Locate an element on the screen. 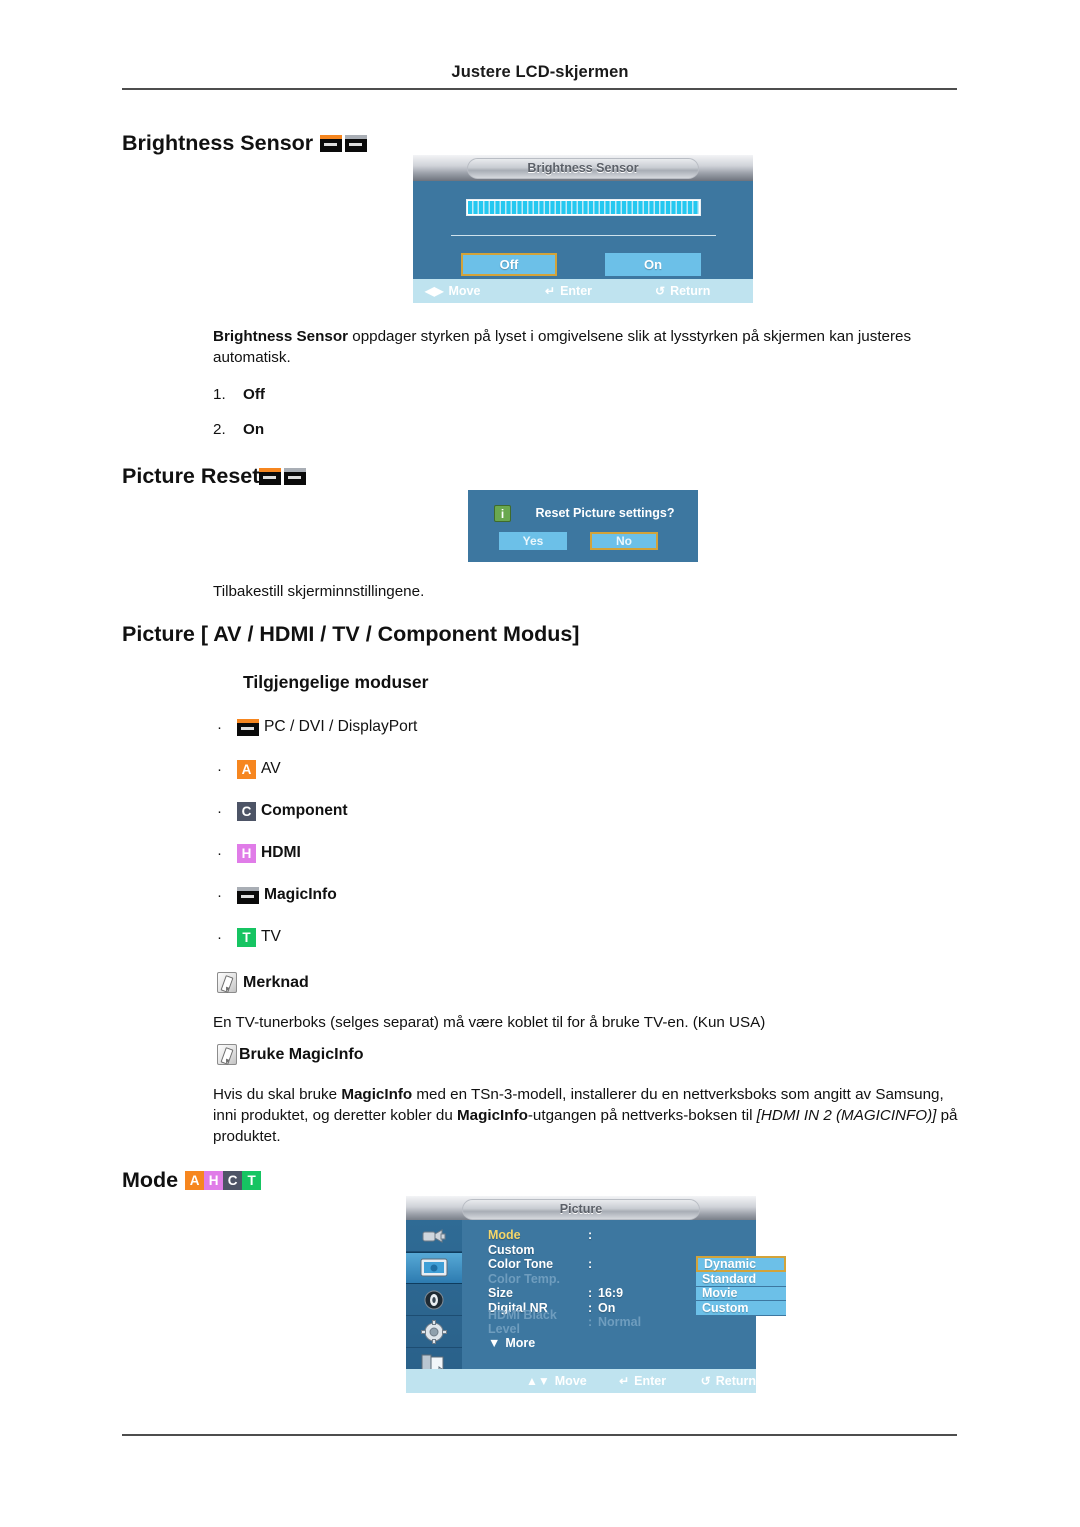 This screenshot has height=1527, width=1080. input-icon is located at coordinates (434, 1236).